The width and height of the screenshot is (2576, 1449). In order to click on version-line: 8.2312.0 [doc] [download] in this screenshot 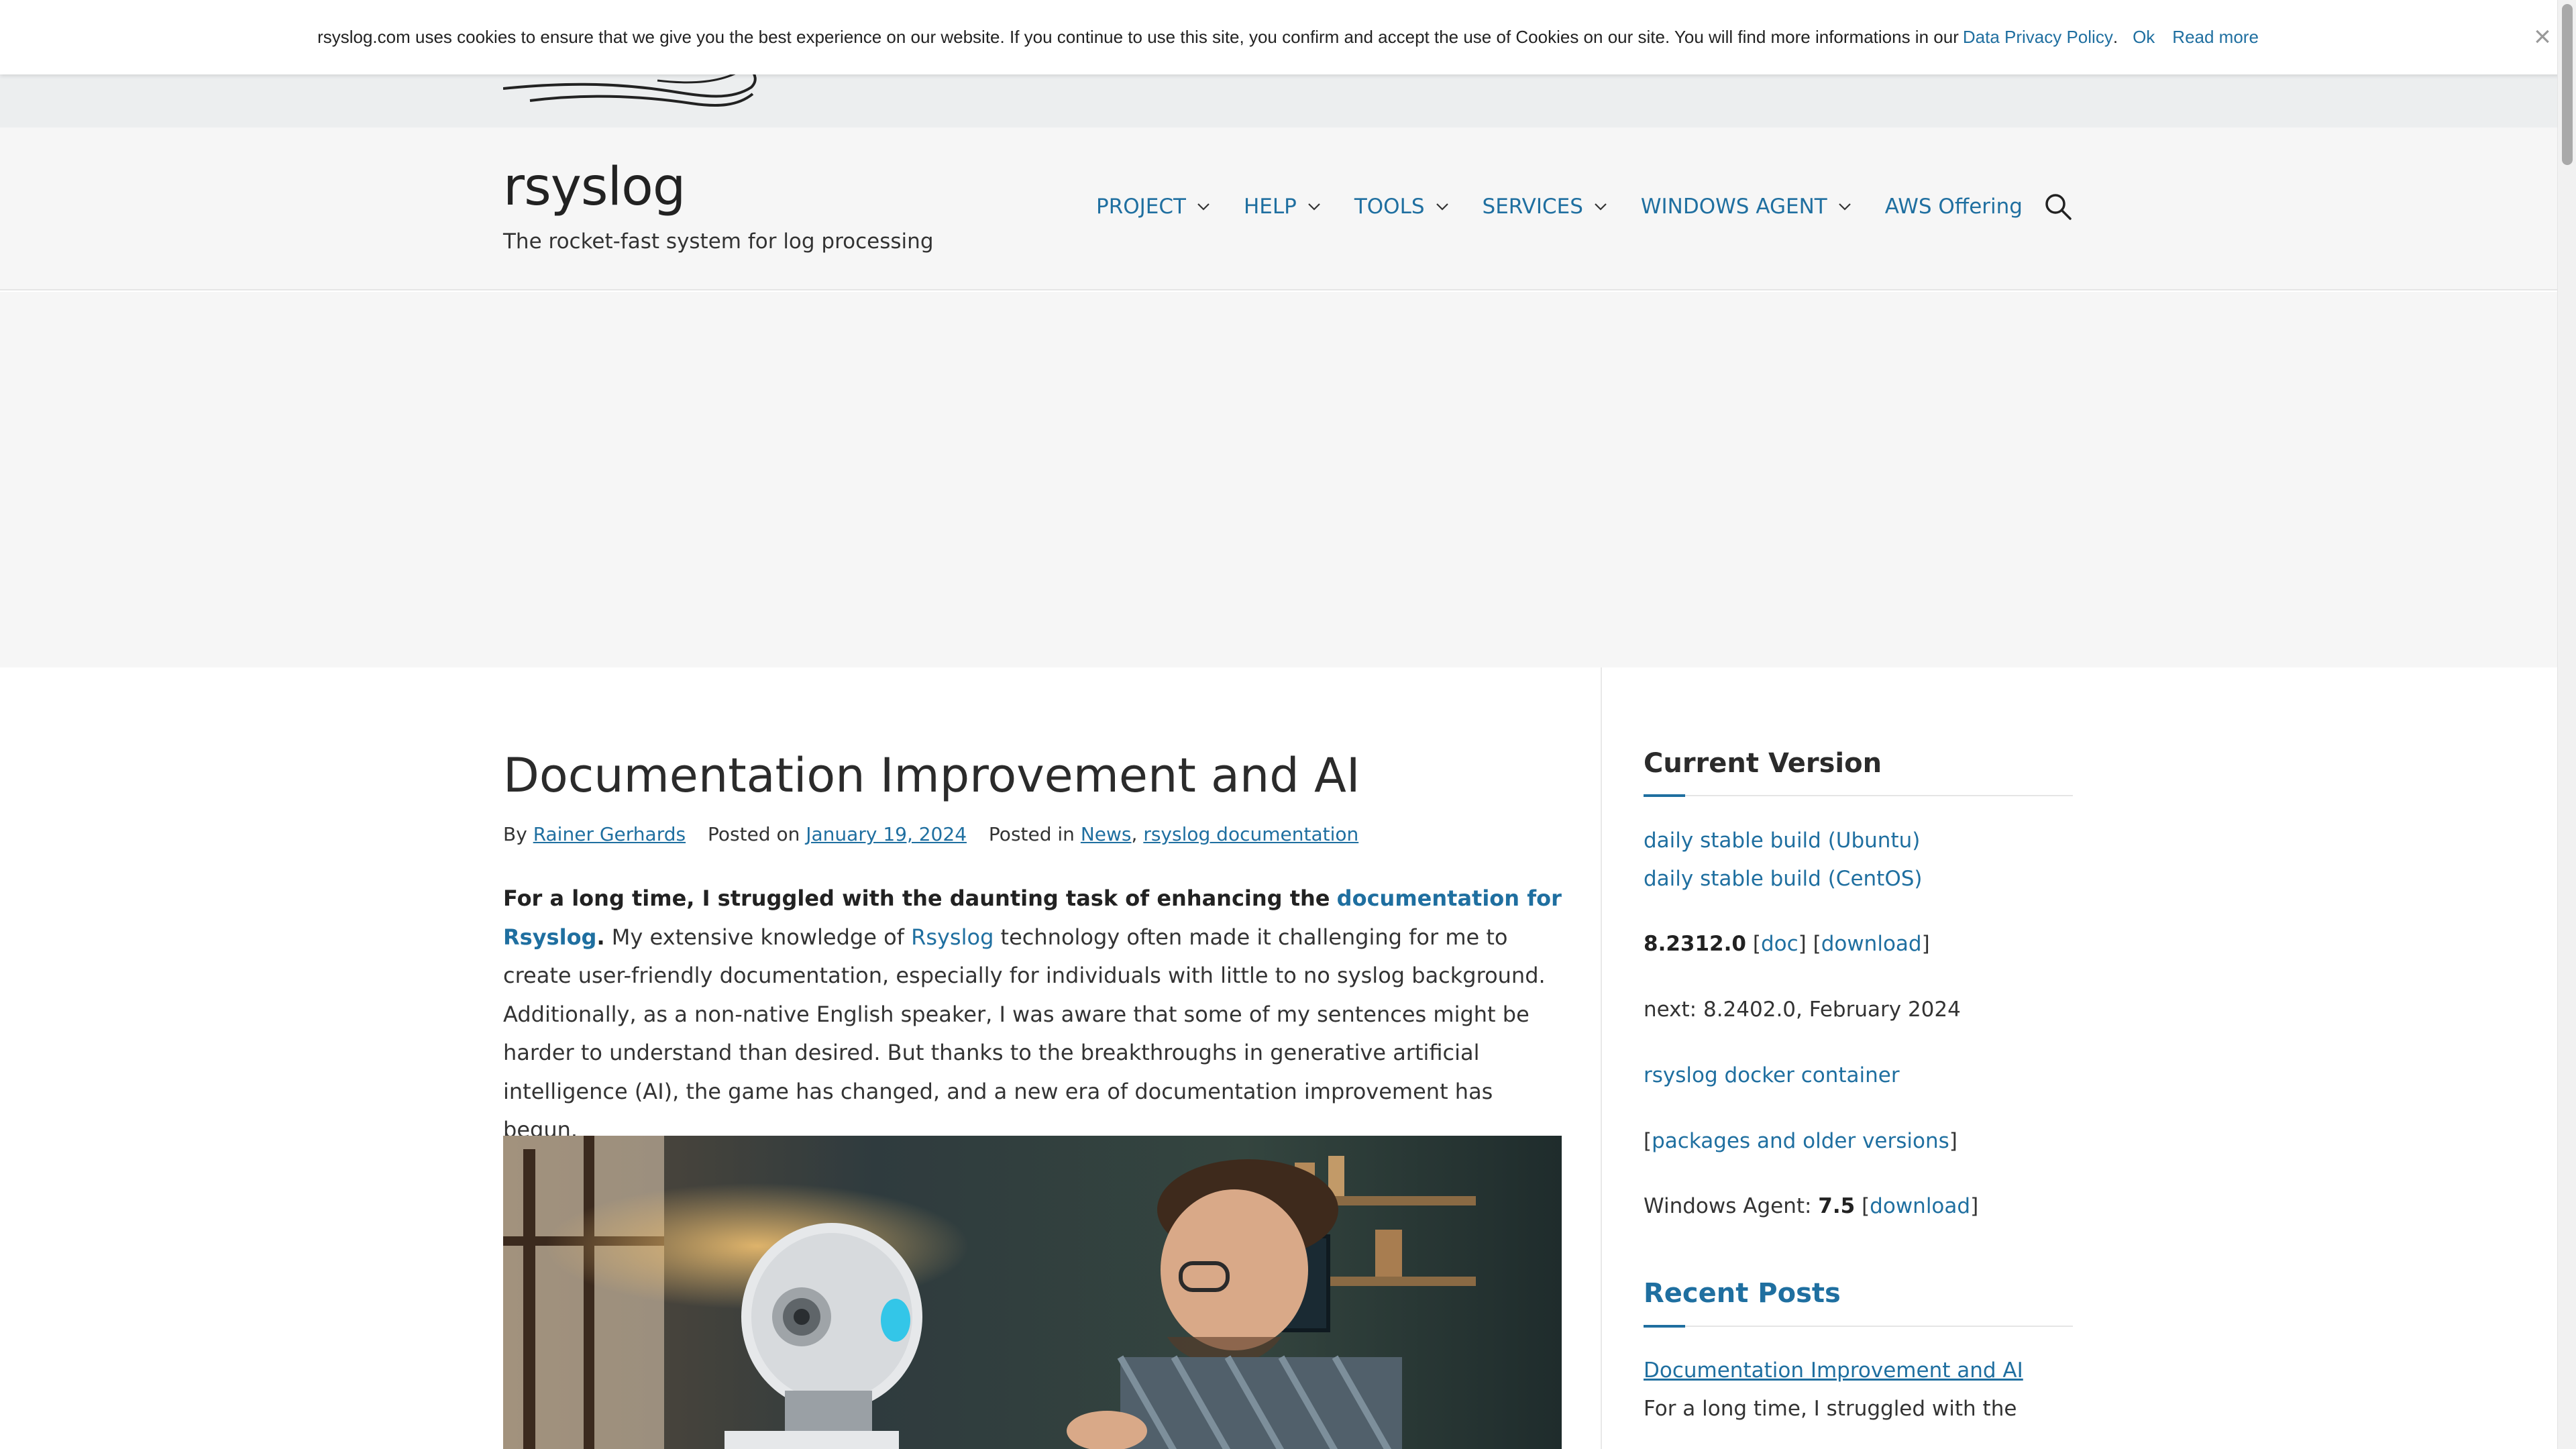, I will do `click(1787, 944)`.